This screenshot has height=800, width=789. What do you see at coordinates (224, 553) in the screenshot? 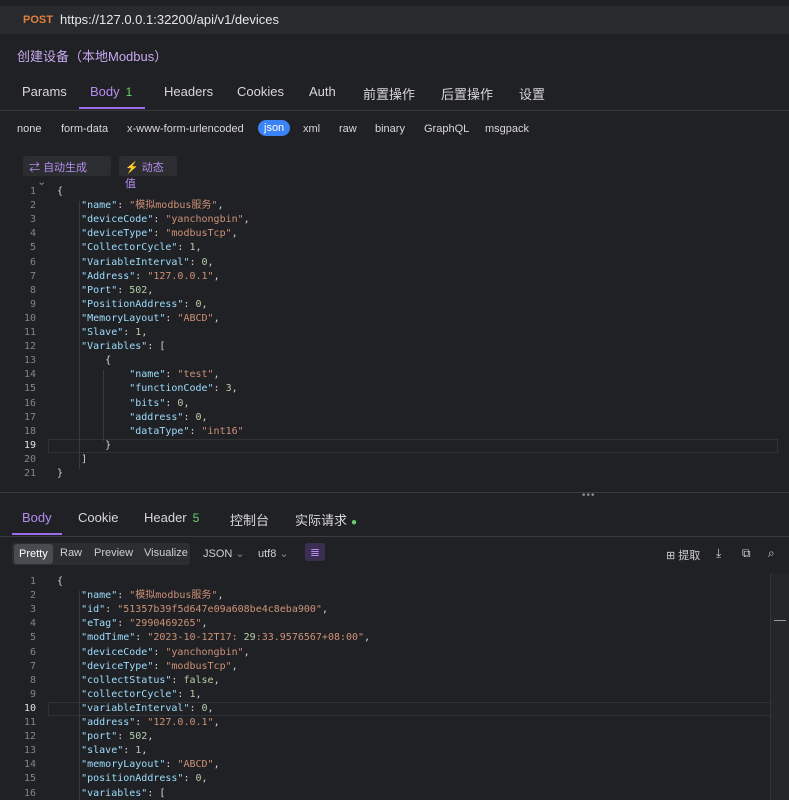
I see `format-select: JSON ⌄` at bounding box center [224, 553].